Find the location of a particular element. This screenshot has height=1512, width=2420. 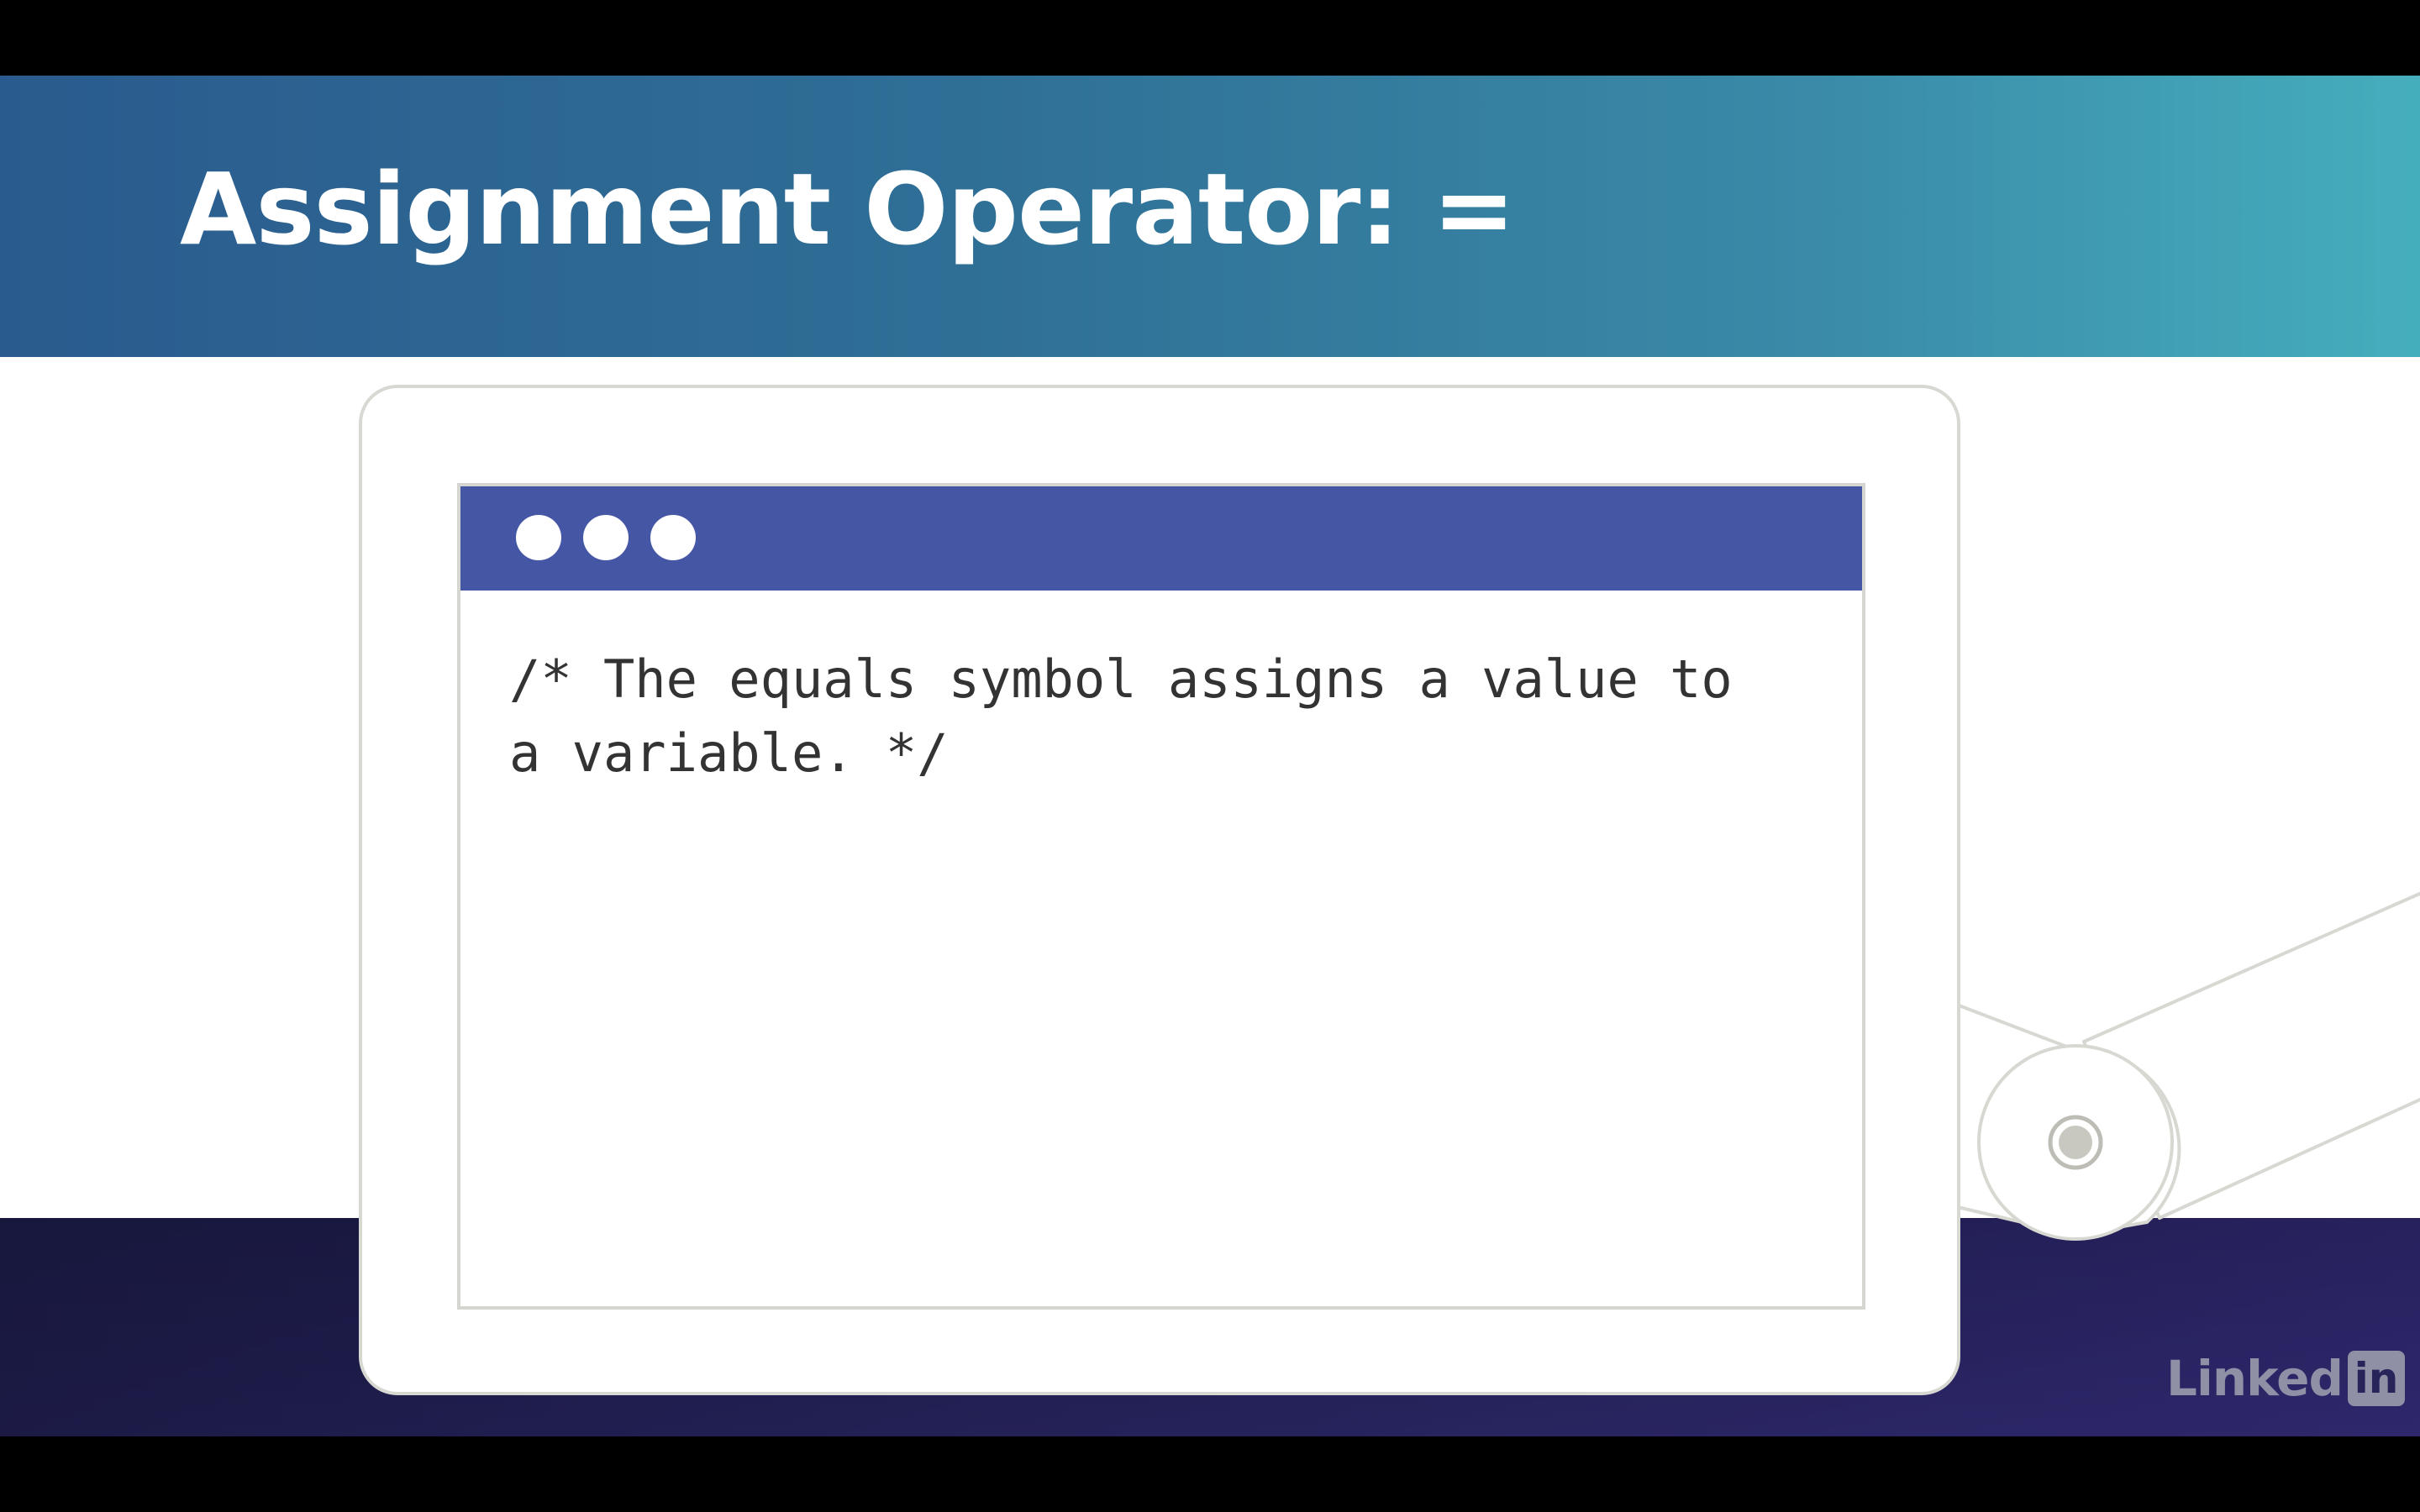

code-line: /* The equals symbol assigns a value to is located at coordinates (1121, 679).